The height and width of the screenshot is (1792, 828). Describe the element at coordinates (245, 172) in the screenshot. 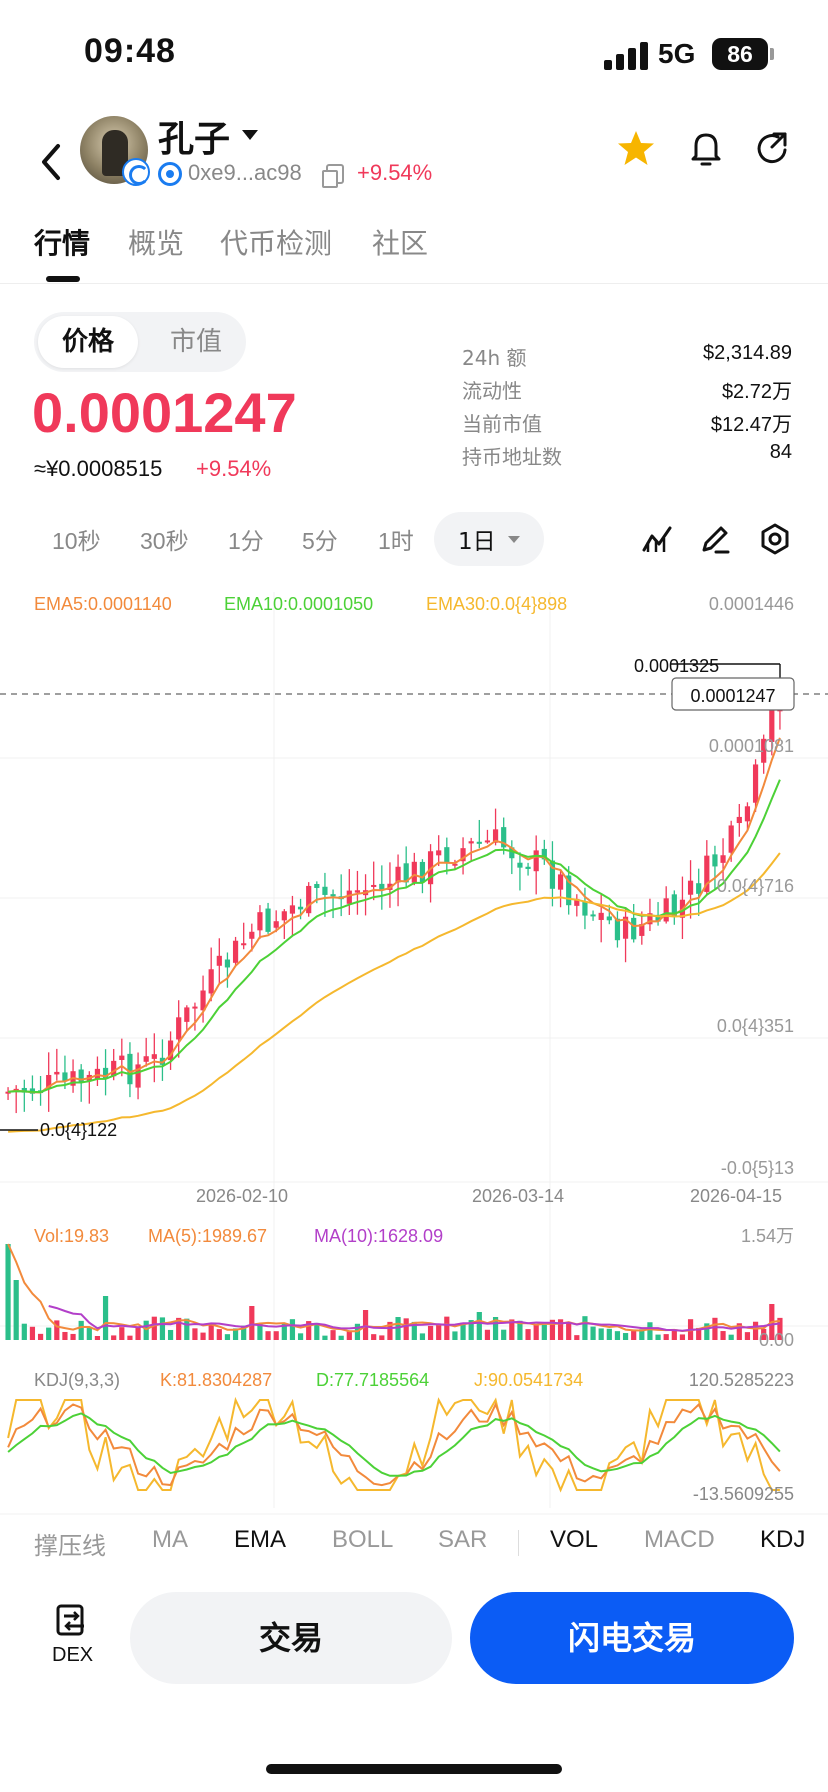

I see `contract-address: 0xe9...ac98` at that location.